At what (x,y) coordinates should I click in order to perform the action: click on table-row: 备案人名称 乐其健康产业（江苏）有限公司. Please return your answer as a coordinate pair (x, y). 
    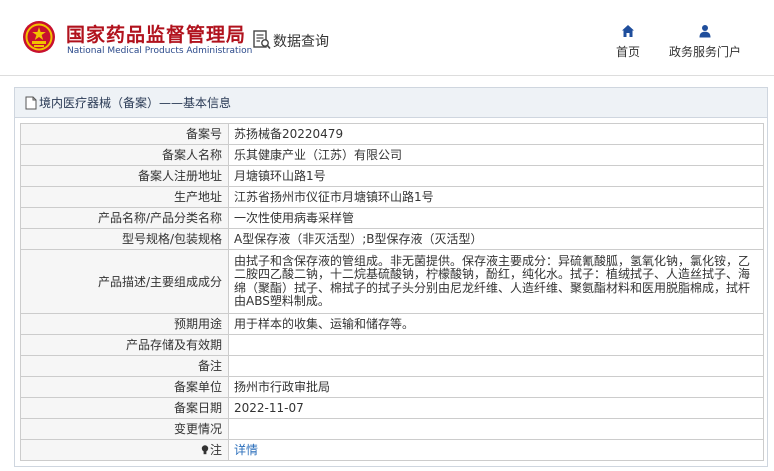
    Looking at the image, I should click on (392, 155).